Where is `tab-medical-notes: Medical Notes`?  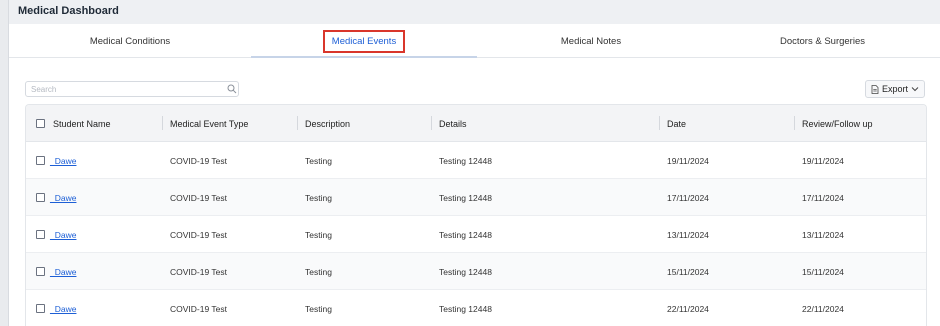 tab-medical-notes: Medical Notes is located at coordinates (591, 41).